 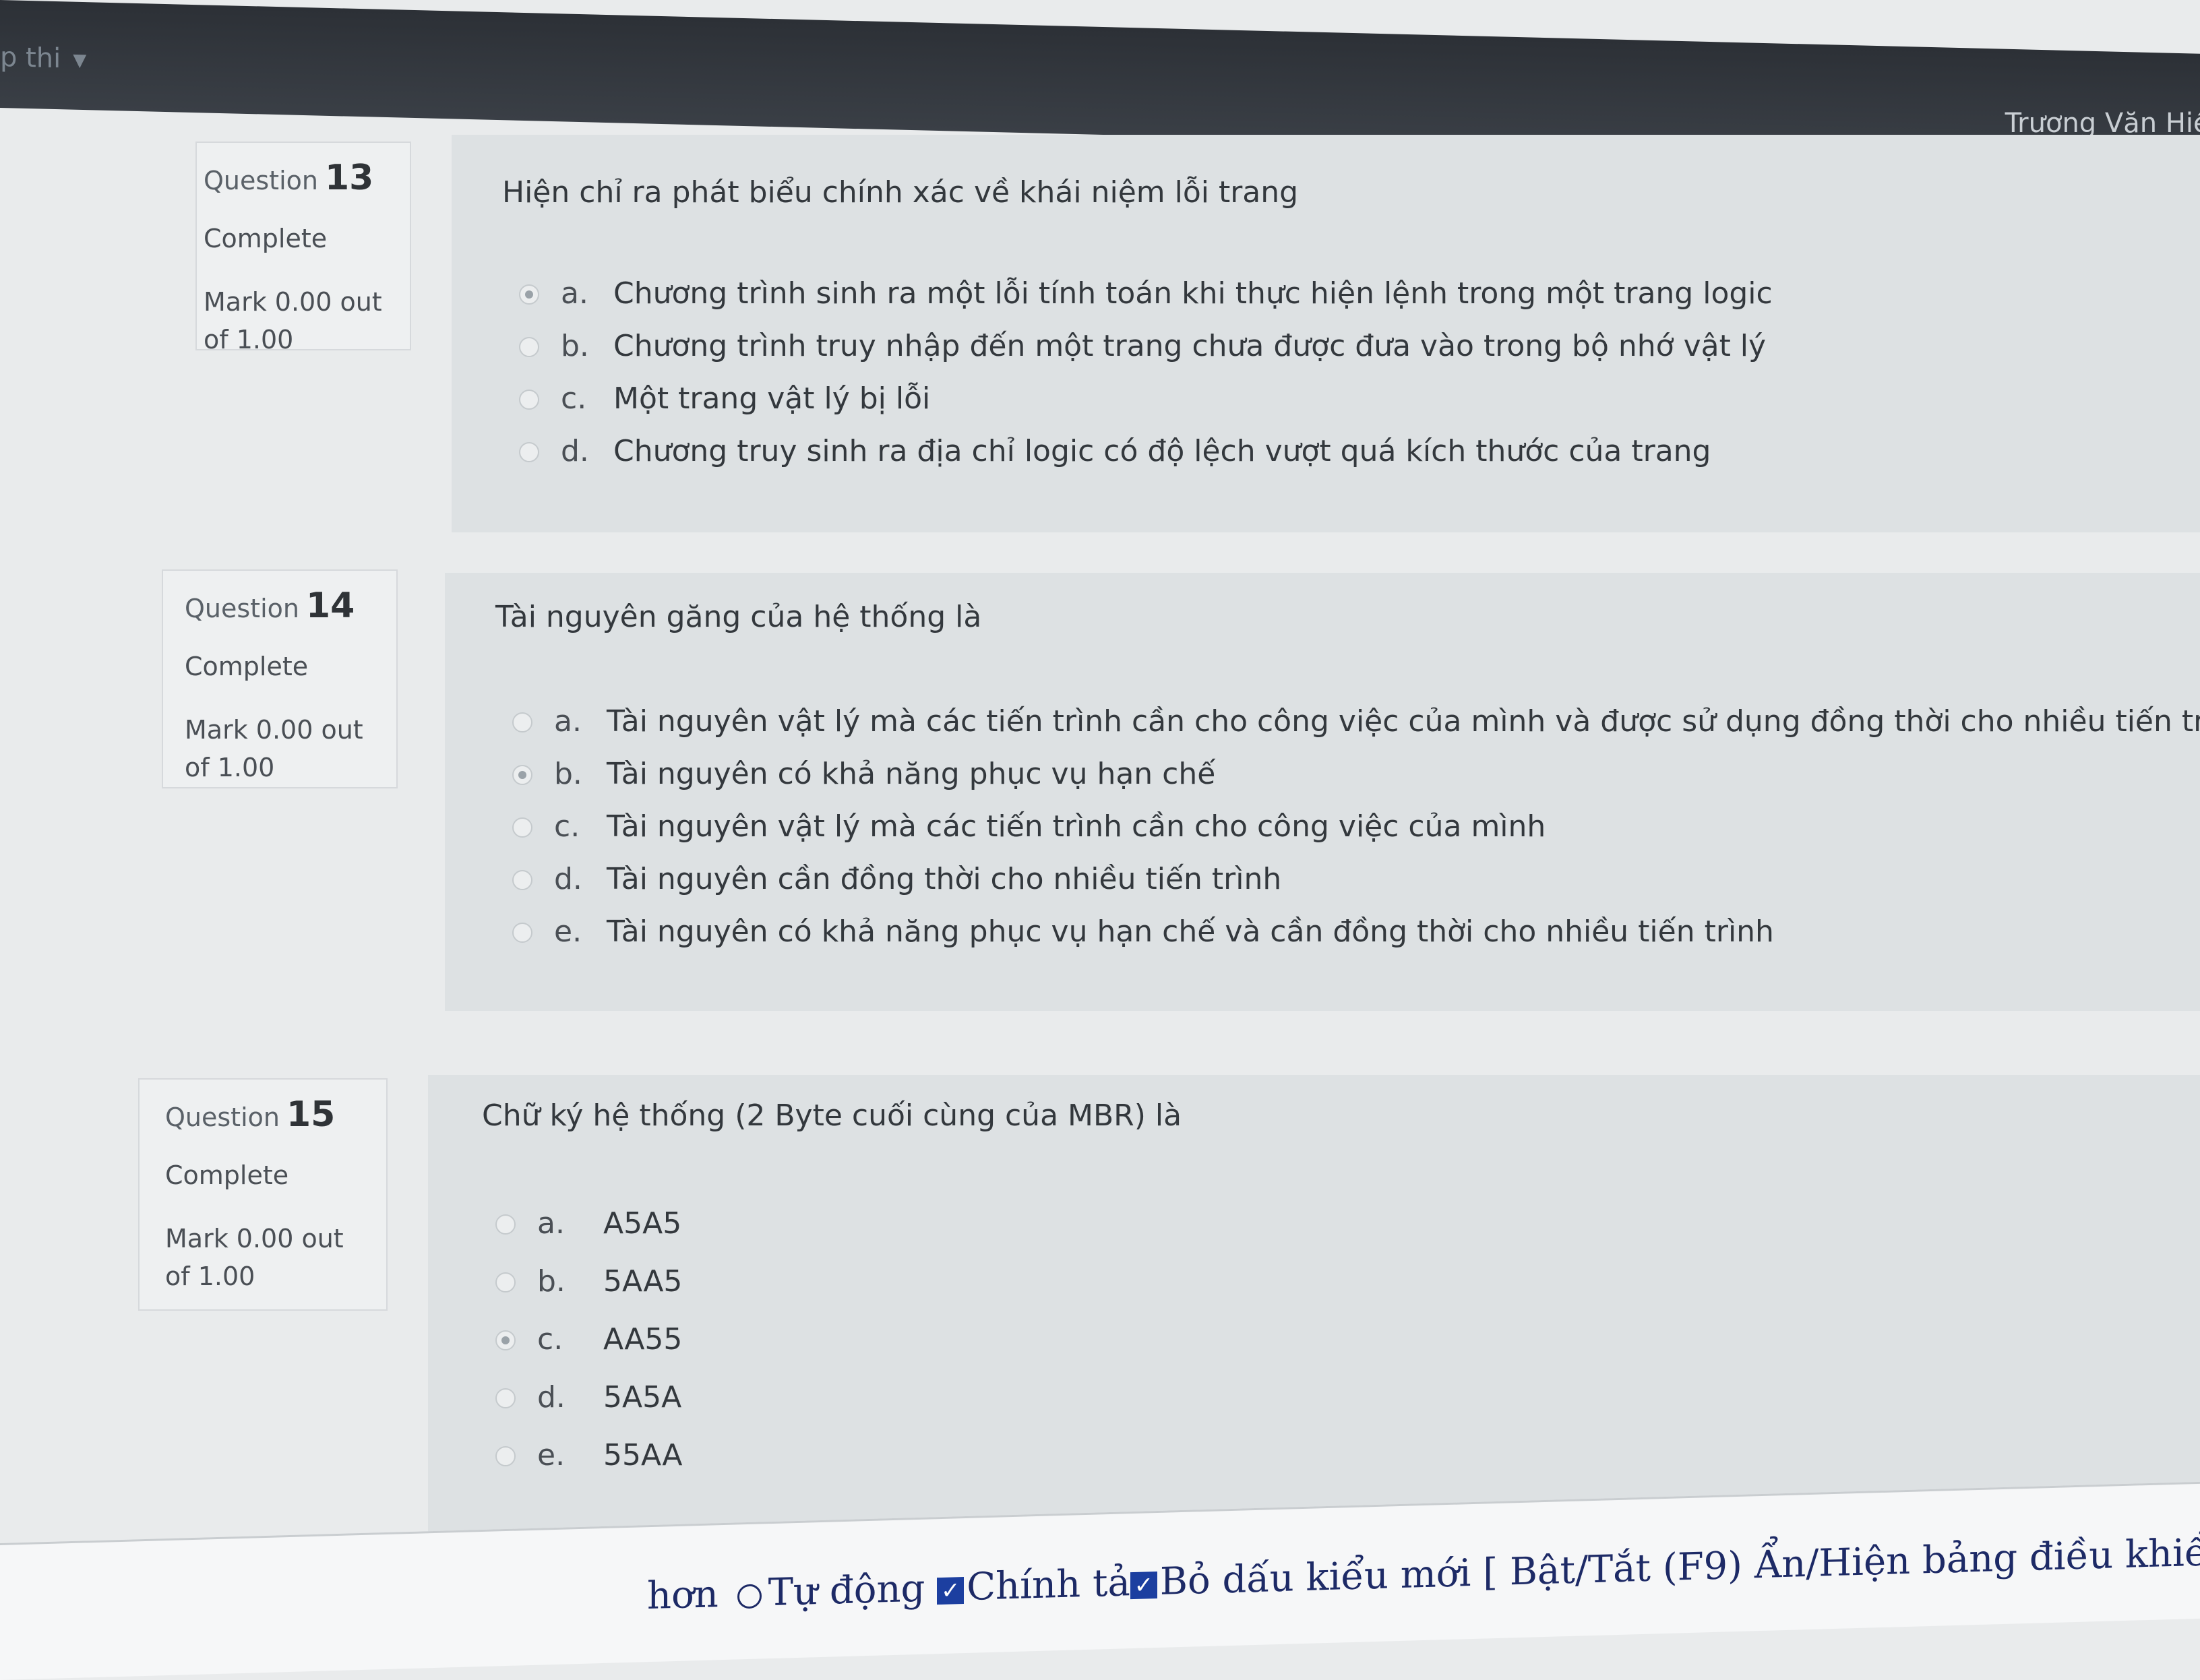 I want to click on auto-radio, so click(x=750, y=1596).